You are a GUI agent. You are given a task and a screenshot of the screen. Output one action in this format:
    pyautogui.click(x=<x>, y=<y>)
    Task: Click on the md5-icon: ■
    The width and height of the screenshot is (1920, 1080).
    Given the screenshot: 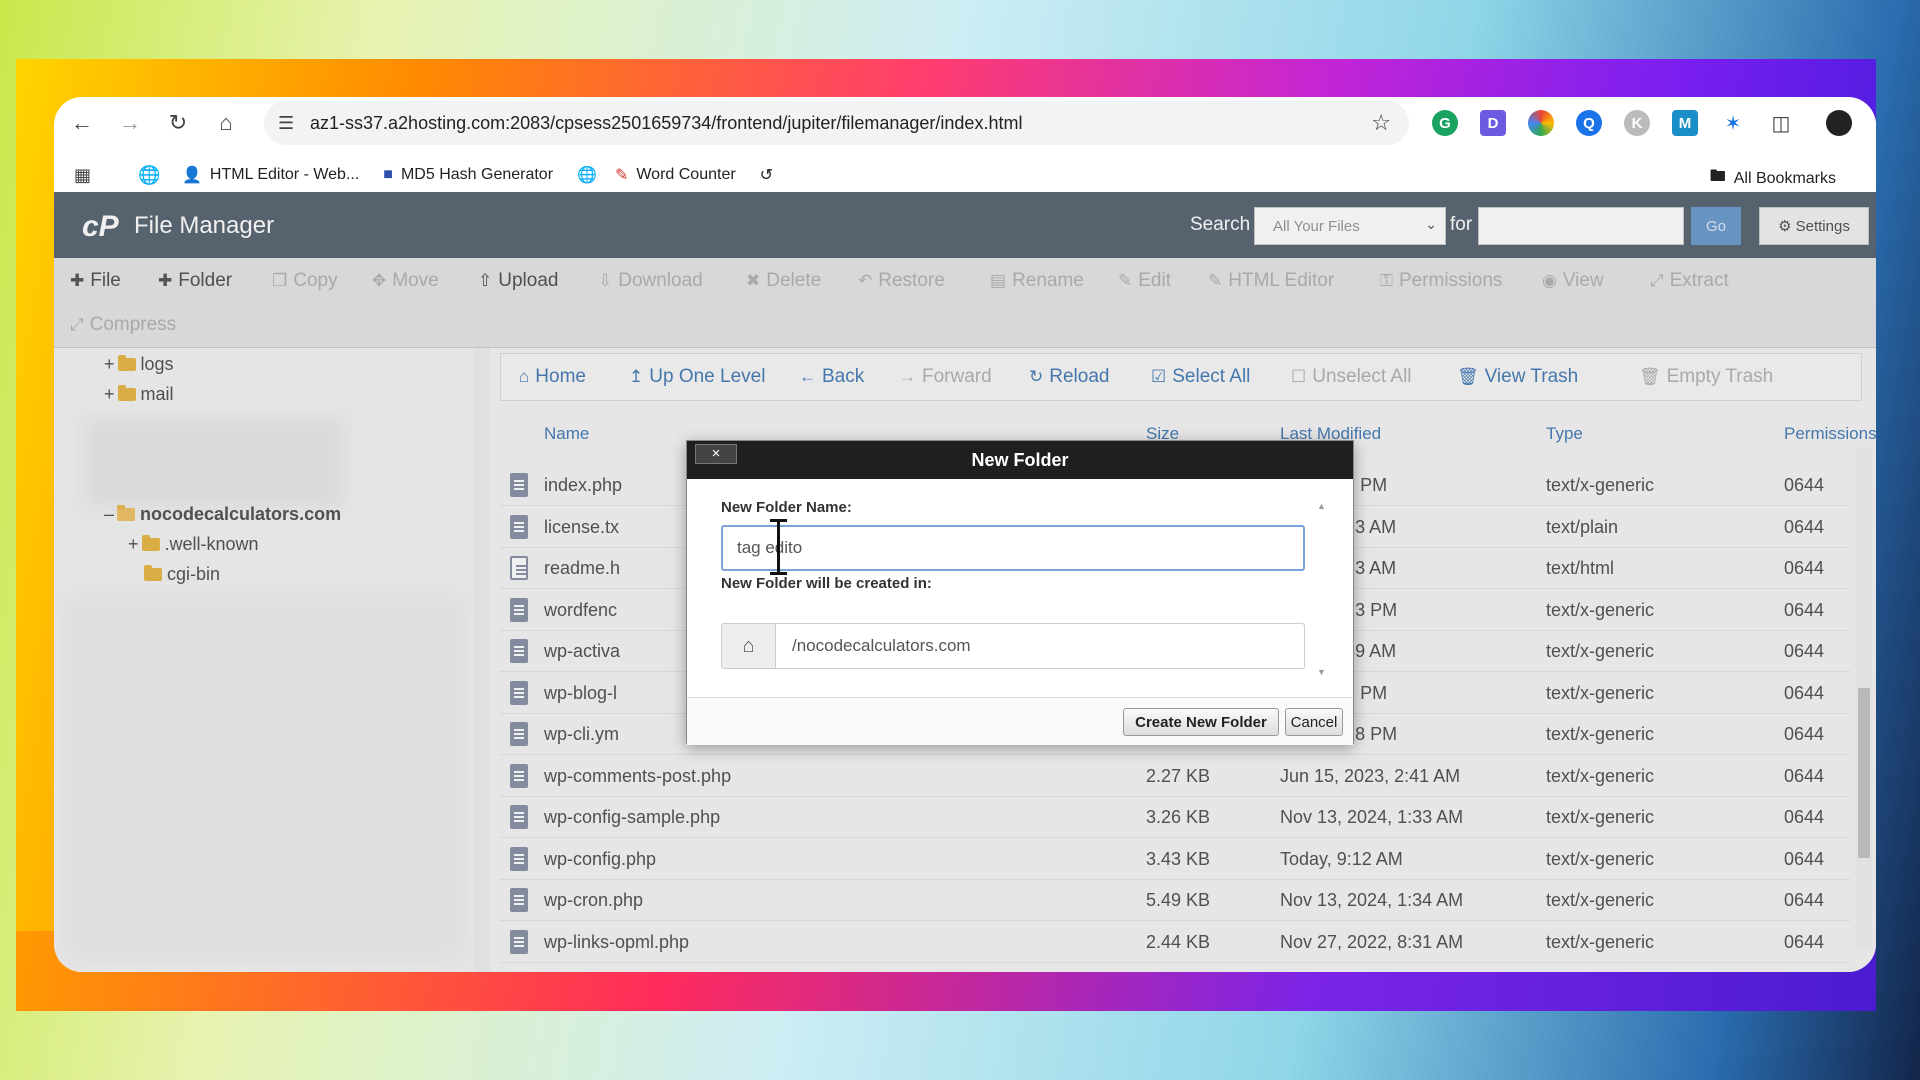 What is the action you would take?
    pyautogui.click(x=388, y=174)
    